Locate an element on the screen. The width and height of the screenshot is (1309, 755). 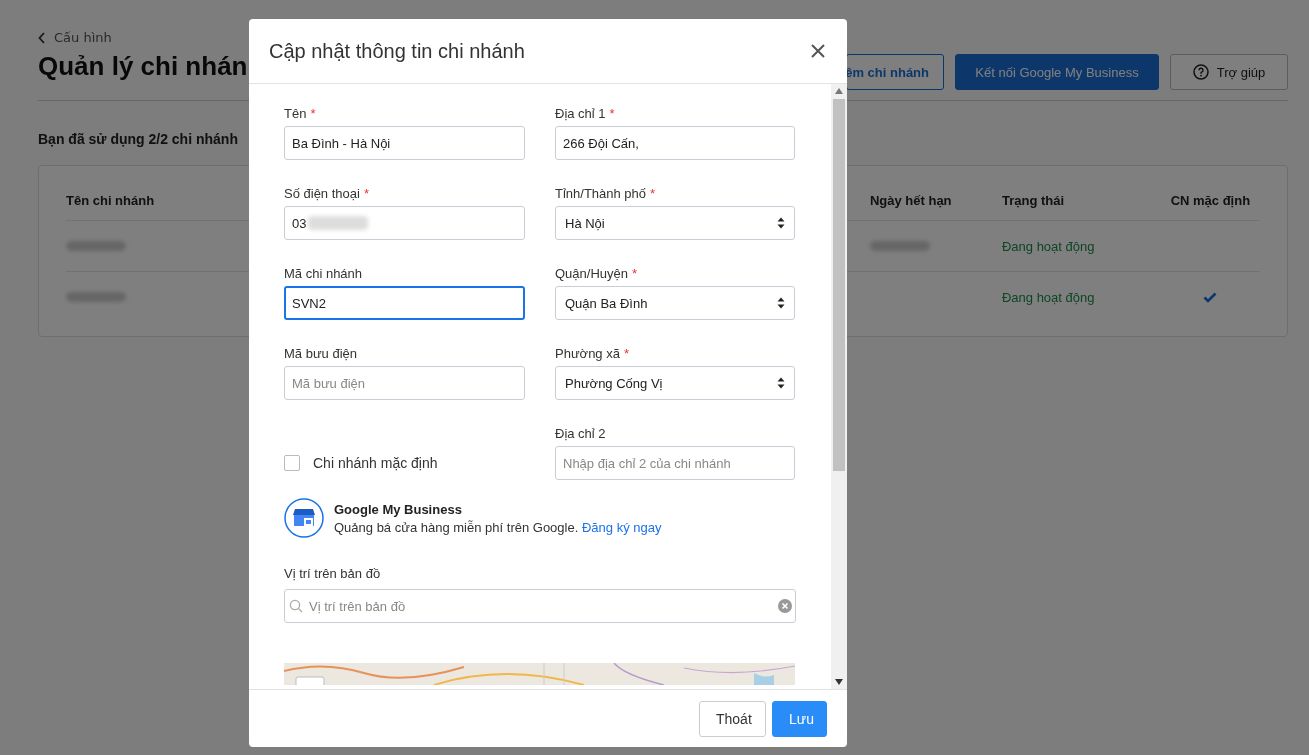
column-header: CN mặc định is located at coordinates (1210, 200).